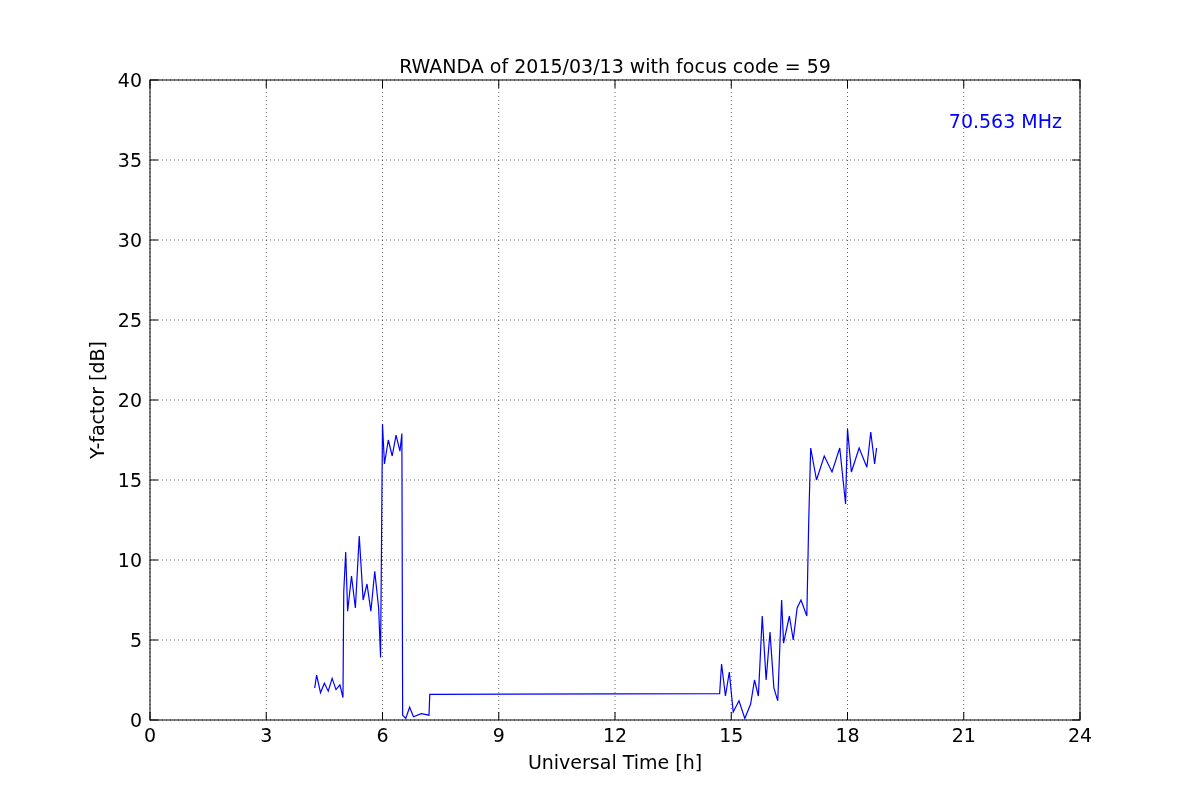  Describe the element at coordinates (129, 240) in the screenshot. I see `y-tick-label: 30` at that location.